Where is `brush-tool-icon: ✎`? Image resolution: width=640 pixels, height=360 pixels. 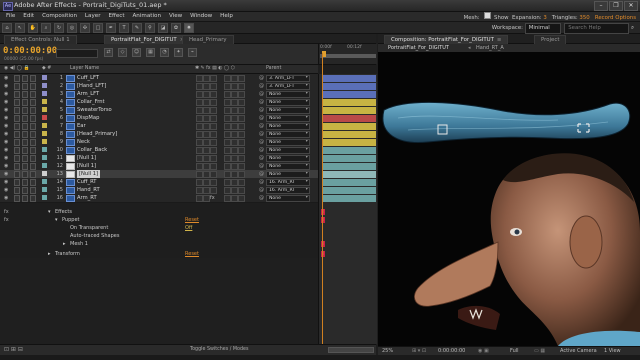 brush-tool-icon: ✎ is located at coordinates (137, 28).